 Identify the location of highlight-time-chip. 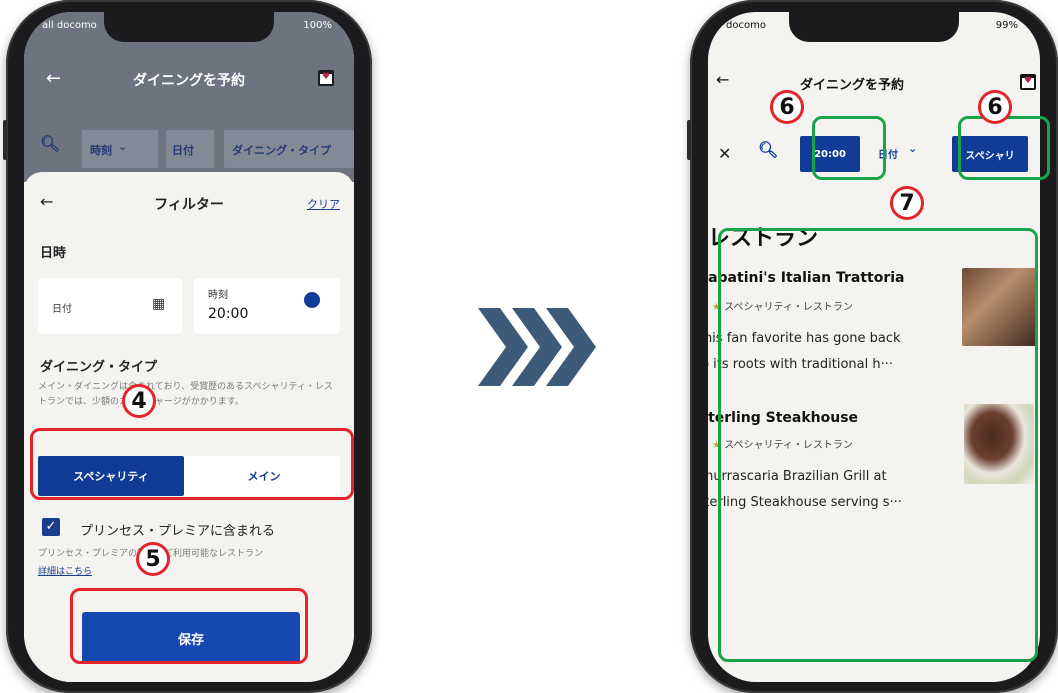
(849, 148).